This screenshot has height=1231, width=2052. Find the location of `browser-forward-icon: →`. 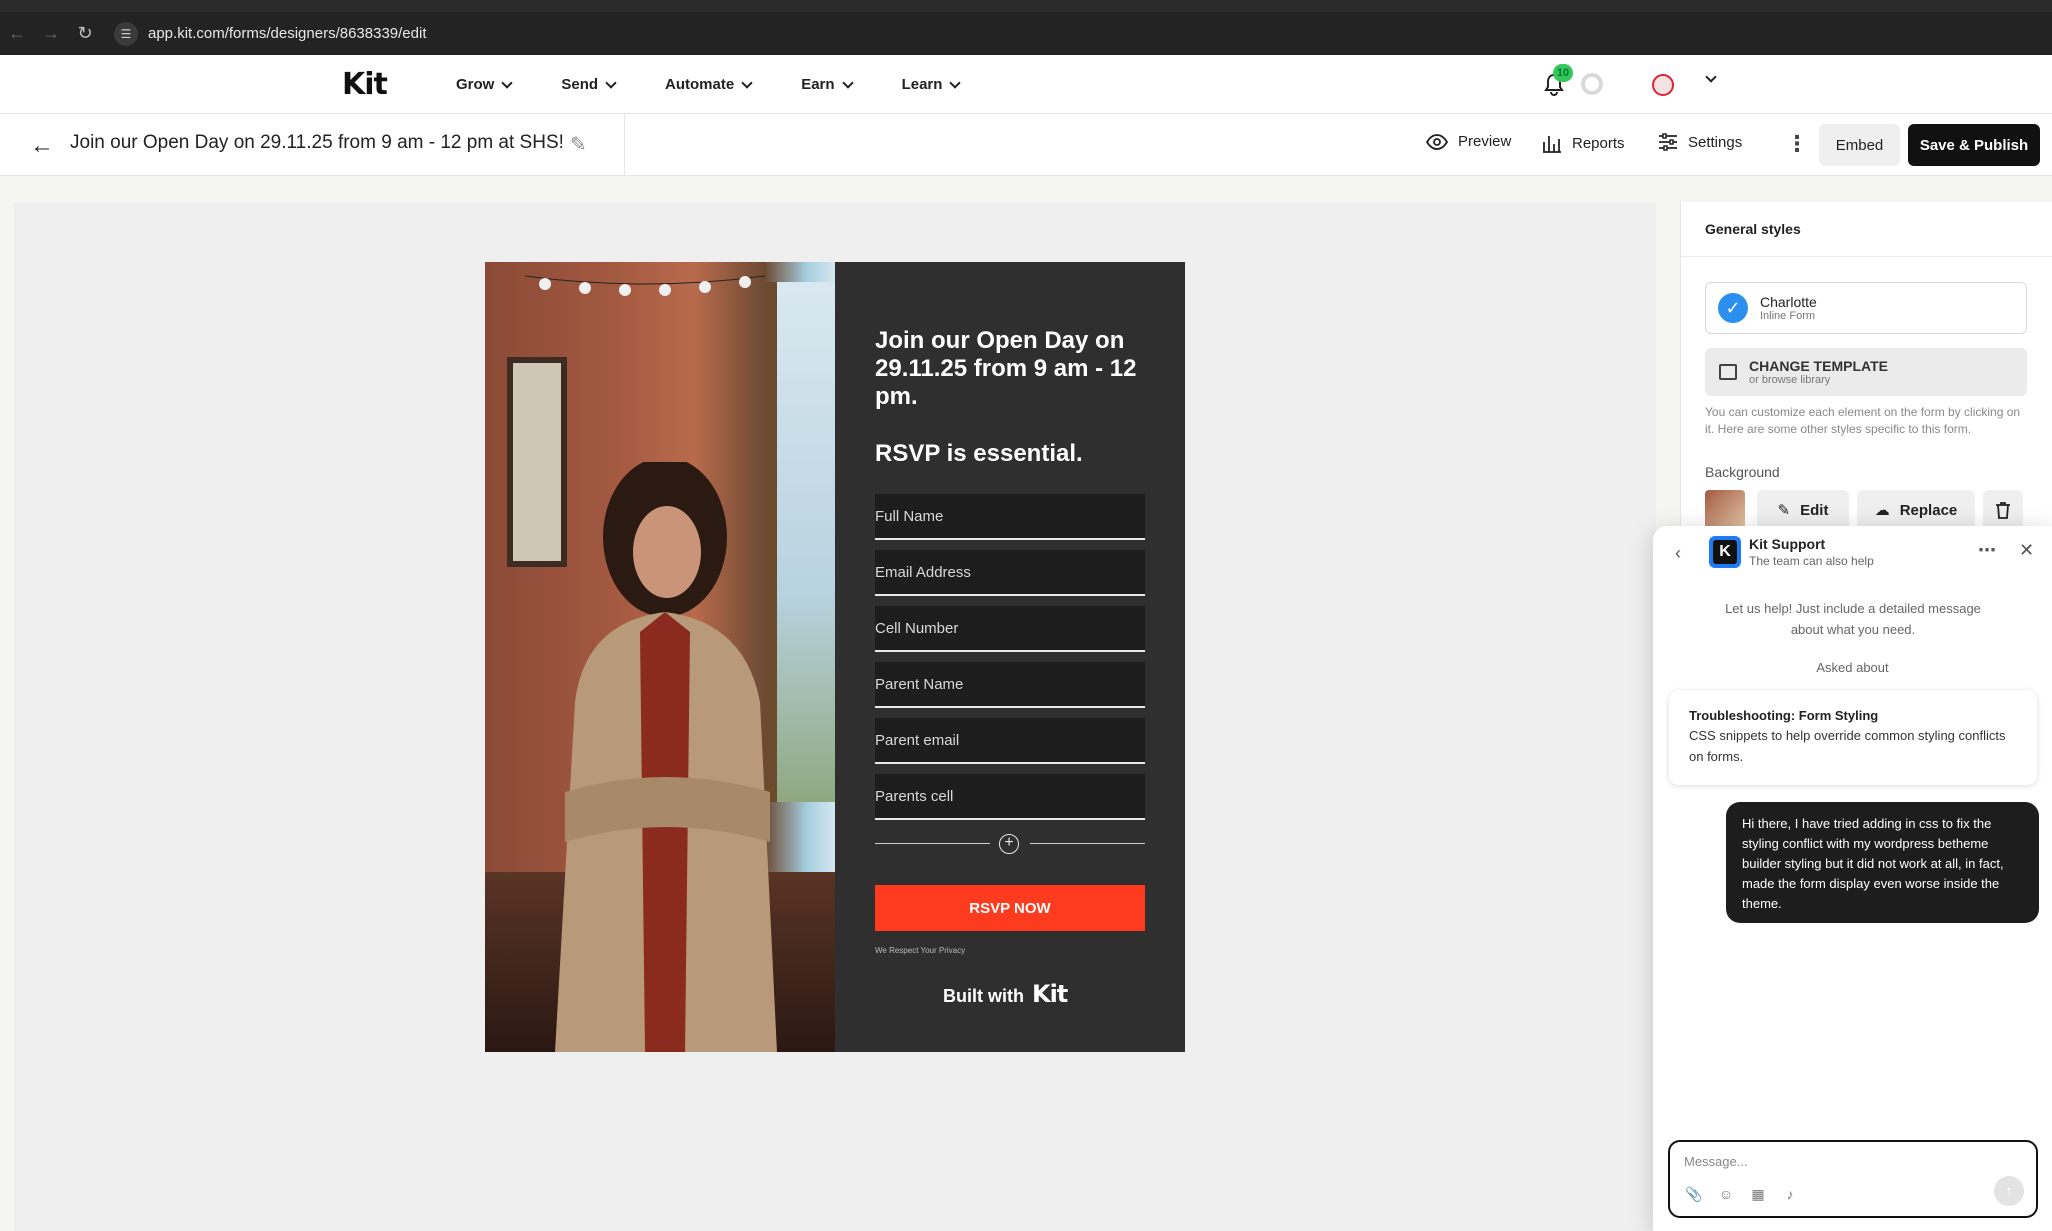

browser-forward-icon: → is located at coordinates (51, 33).